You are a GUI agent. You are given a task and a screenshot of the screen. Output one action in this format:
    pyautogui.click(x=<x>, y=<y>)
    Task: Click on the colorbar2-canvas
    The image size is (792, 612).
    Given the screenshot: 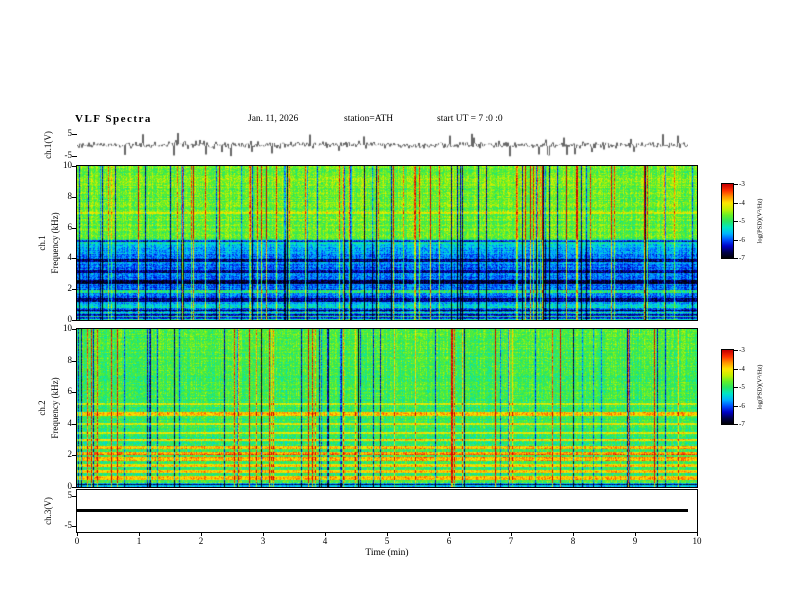 What is the action you would take?
    pyautogui.click(x=727, y=387)
    